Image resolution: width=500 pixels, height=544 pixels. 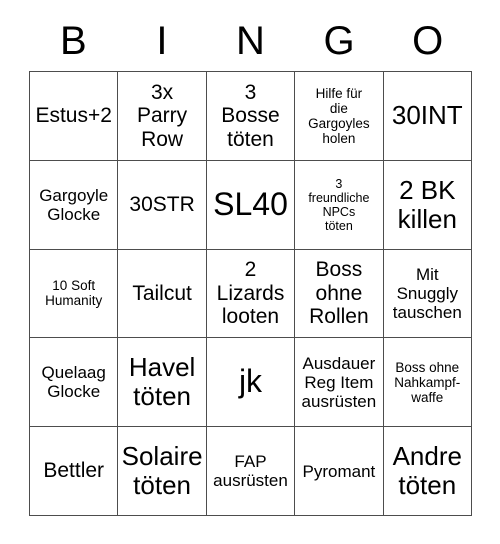 I want to click on bingo-header-letter-o: O, so click(x=428, y=40).